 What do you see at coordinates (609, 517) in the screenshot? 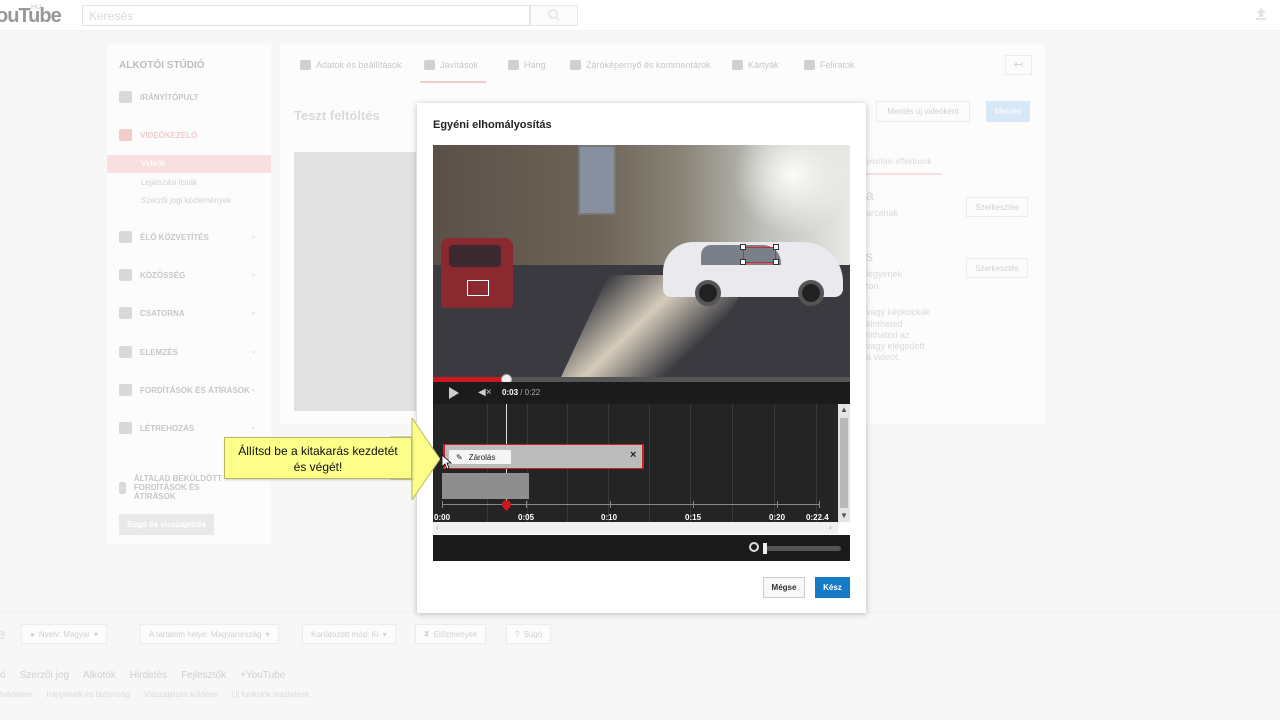
I see `tick-label: 0:10` at bounding box center [609, 517].